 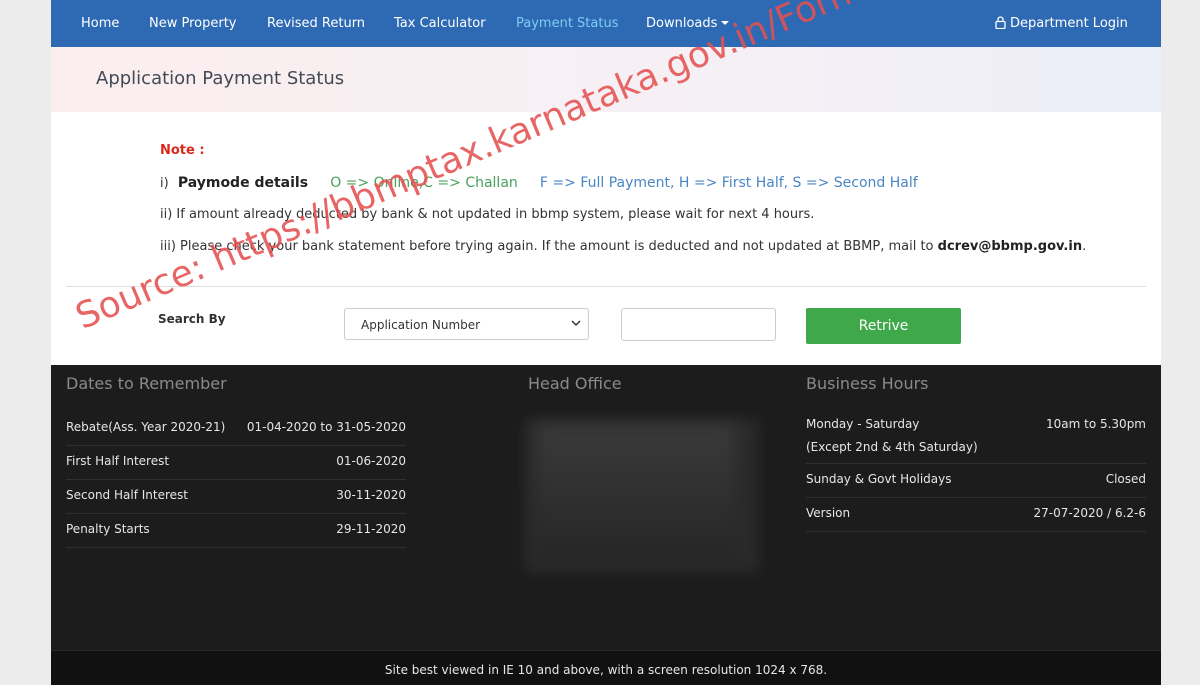 What do you see at coordinates (879, 479) in the screenshot?
I see `holiday-label: Sunday & Govt Holidays` at bounding box center [879, 479].